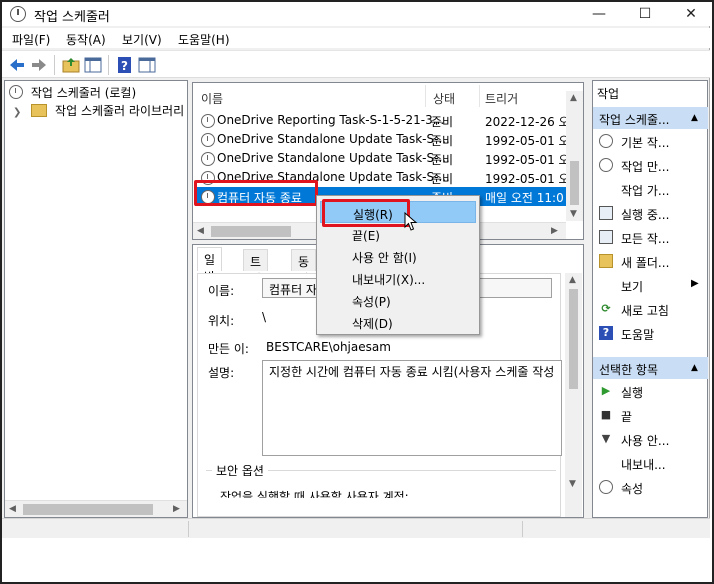 Image resolution: width=714 pixels, height=584 pixels. I want to click on menu-item-delete: 삭제(D), so click(398, 322).